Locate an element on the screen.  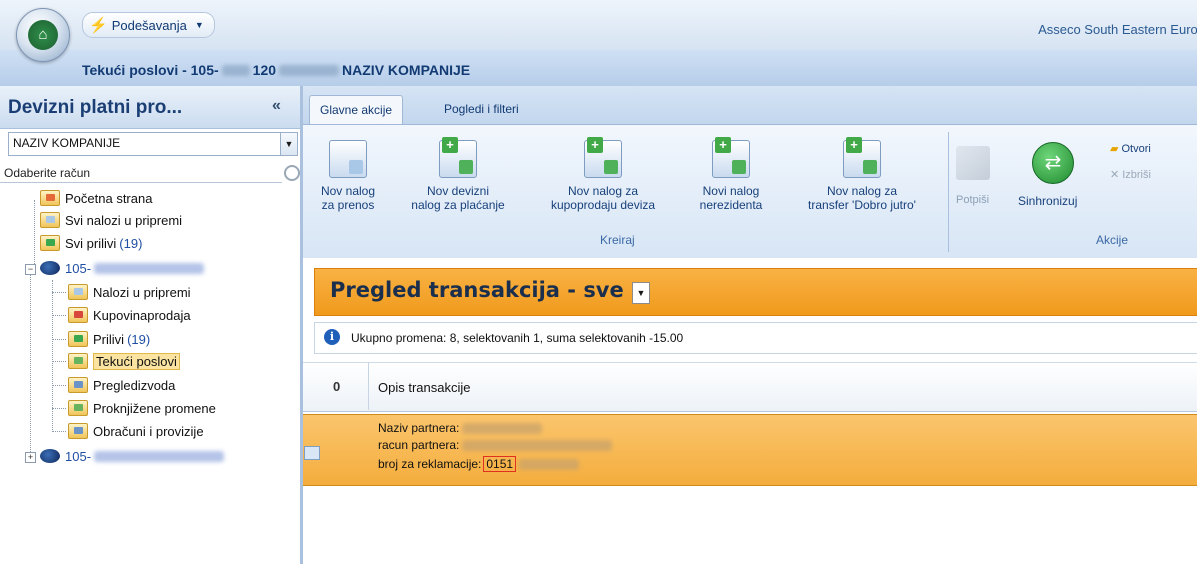
tree-item-all-orders: Svi nalozi u pripremi is located at coordinates (111, 220).